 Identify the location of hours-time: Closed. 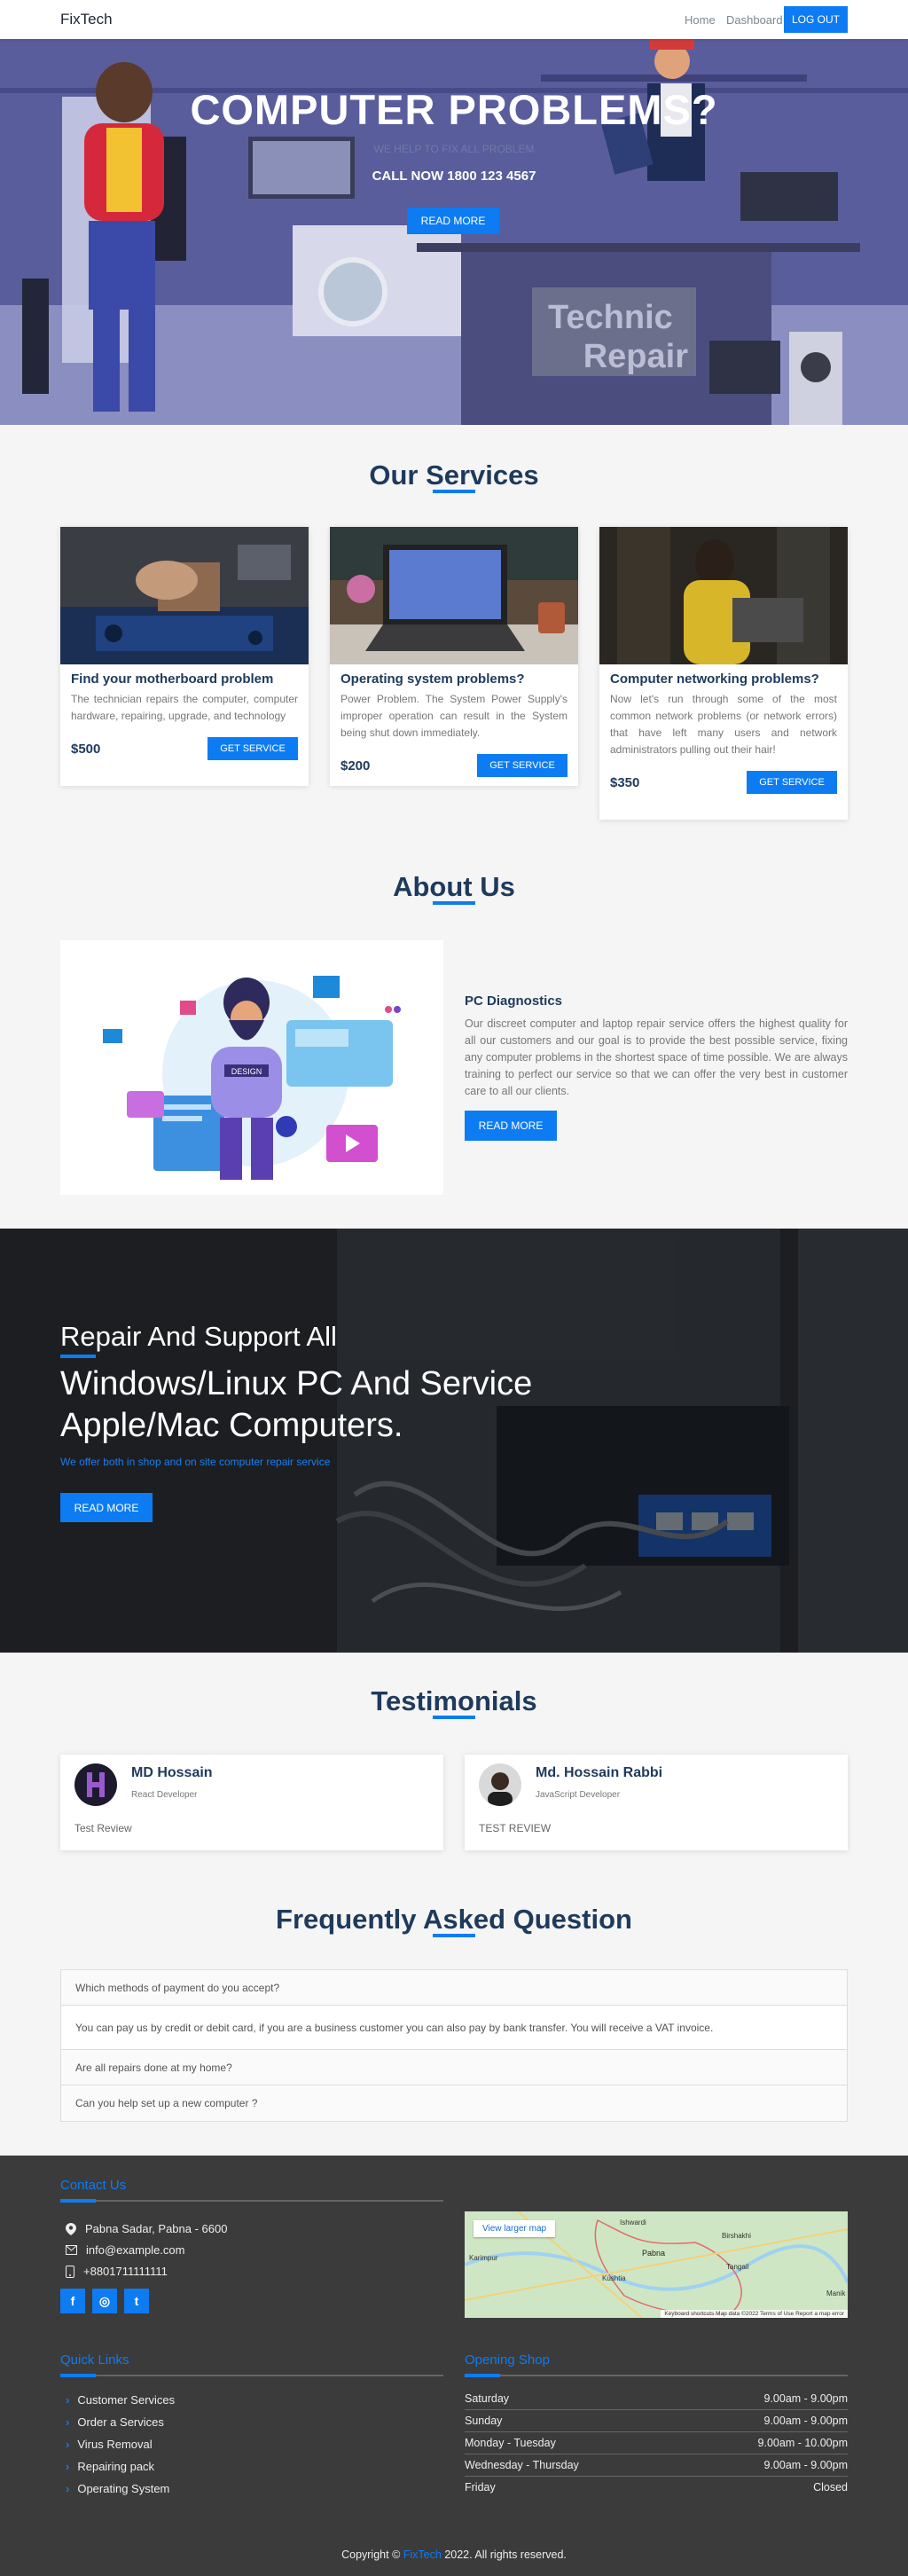
(831, 2487).